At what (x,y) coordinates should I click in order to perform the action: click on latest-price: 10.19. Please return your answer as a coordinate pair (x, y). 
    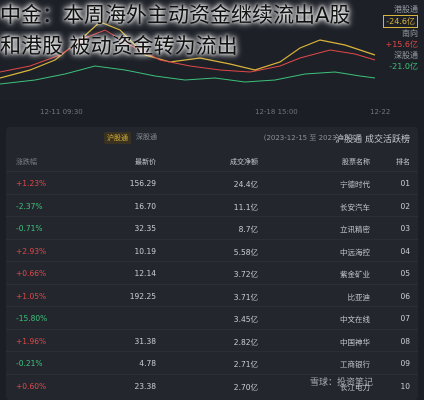
    Looking at the image, I should click on (145, 251).